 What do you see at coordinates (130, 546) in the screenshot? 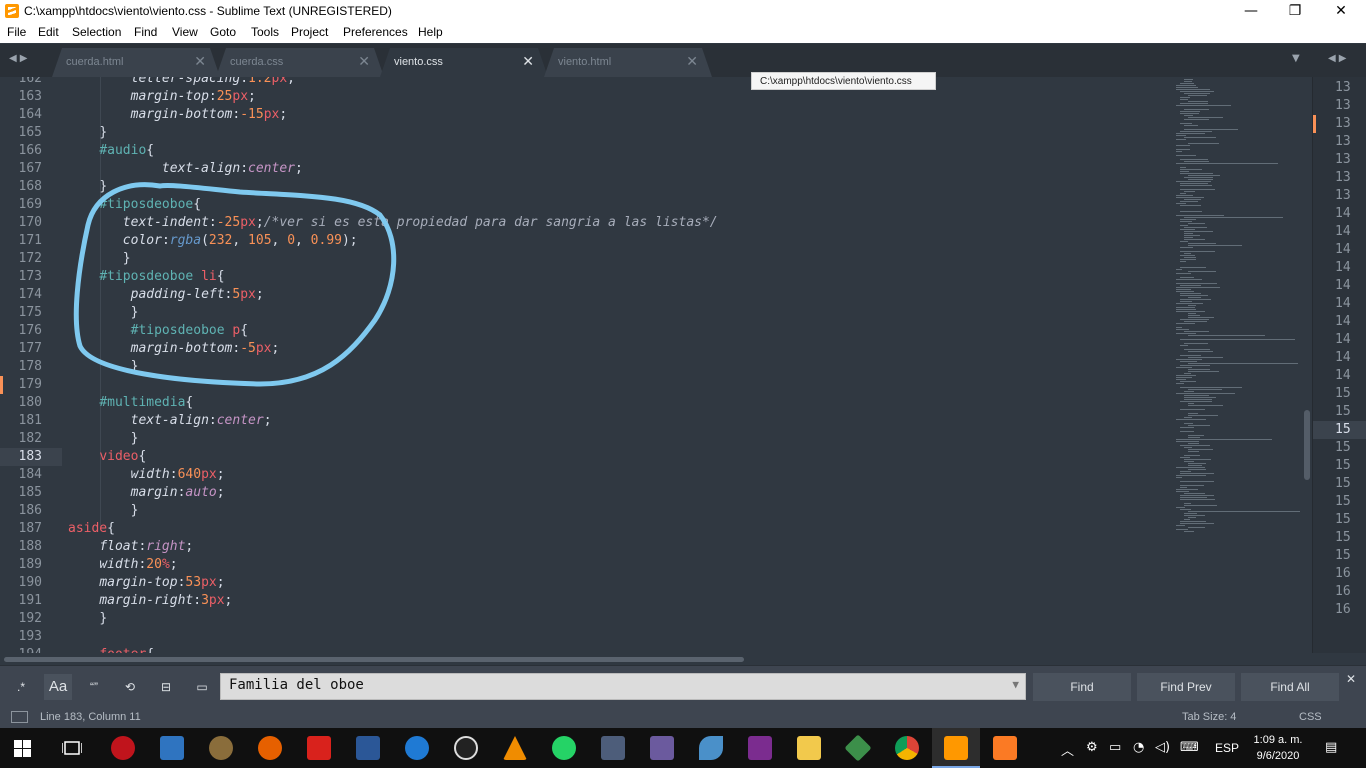
I see `code-line: float:right;` at bounding box center [130, 546].